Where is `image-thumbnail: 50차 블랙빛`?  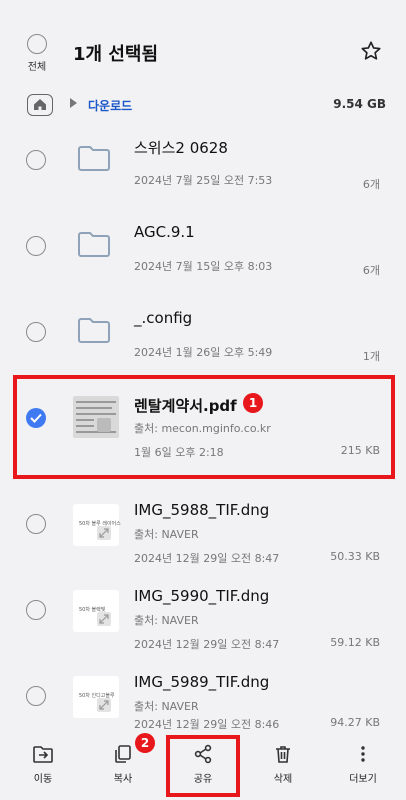
image-thumbnail: 50차 블랙빛 is located at coordinates (96, 611).